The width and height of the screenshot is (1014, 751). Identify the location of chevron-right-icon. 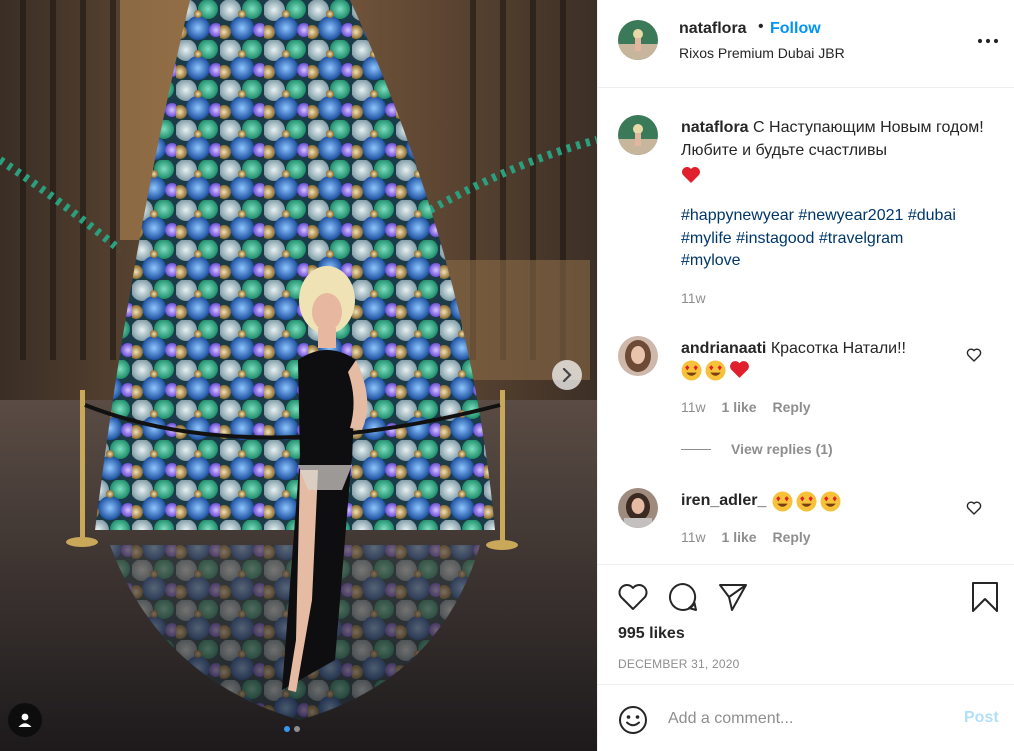
(567, 375).